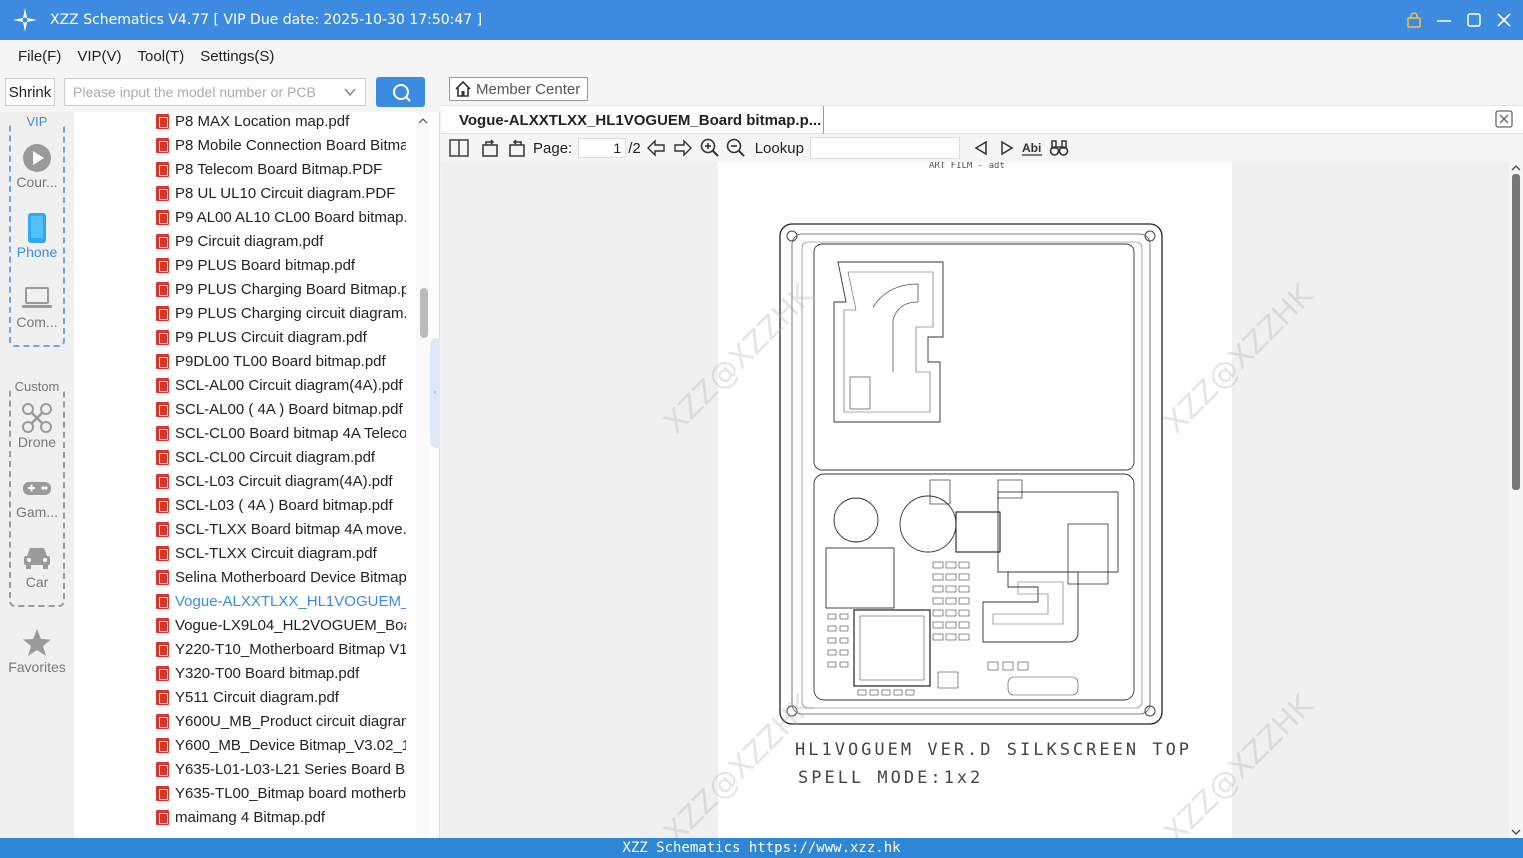  What do you see at coordinates (290, 577) in the screenshot?
I see `file-name: Selina Motherboard Device Bitmap.pdf` at bounding box center [290, 577].